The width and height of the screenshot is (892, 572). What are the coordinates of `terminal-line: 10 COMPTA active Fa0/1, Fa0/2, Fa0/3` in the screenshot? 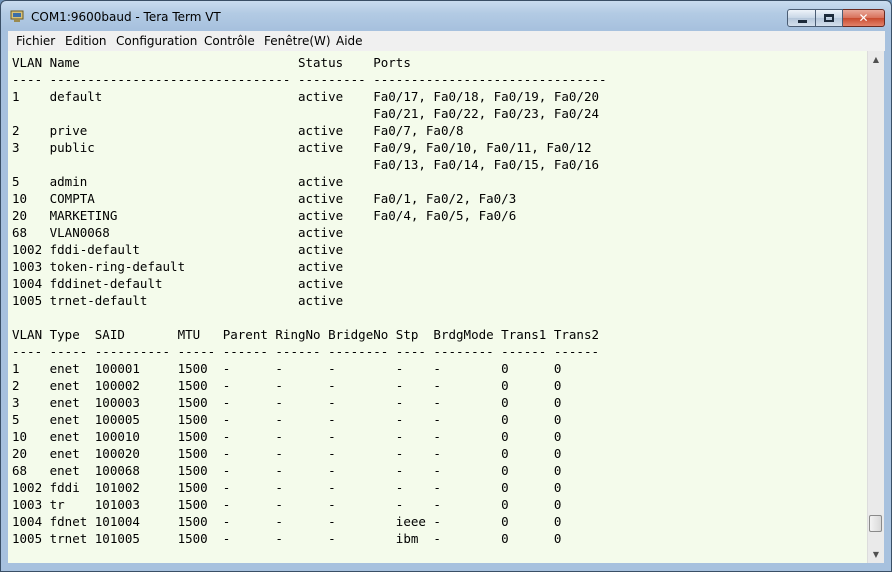 It's located at (264, 198).